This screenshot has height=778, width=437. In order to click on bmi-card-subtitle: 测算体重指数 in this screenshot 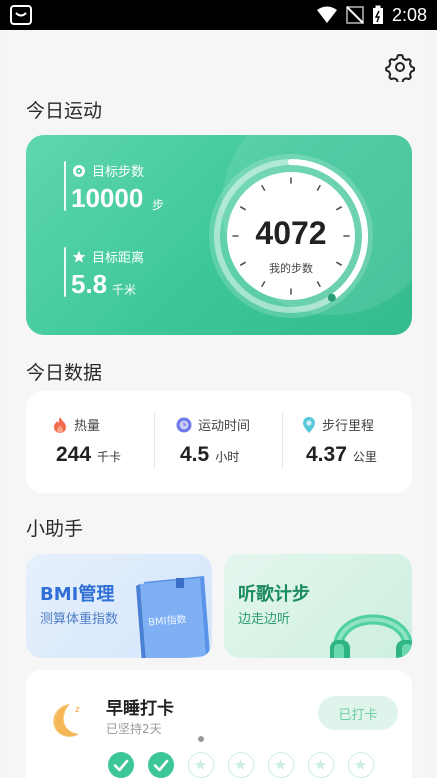, I will do `click(79, 619)`.